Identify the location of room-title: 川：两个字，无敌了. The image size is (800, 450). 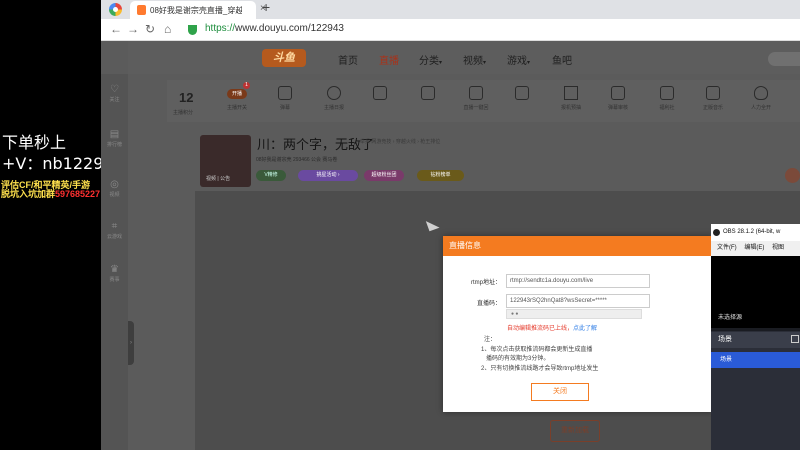
(316, 144).